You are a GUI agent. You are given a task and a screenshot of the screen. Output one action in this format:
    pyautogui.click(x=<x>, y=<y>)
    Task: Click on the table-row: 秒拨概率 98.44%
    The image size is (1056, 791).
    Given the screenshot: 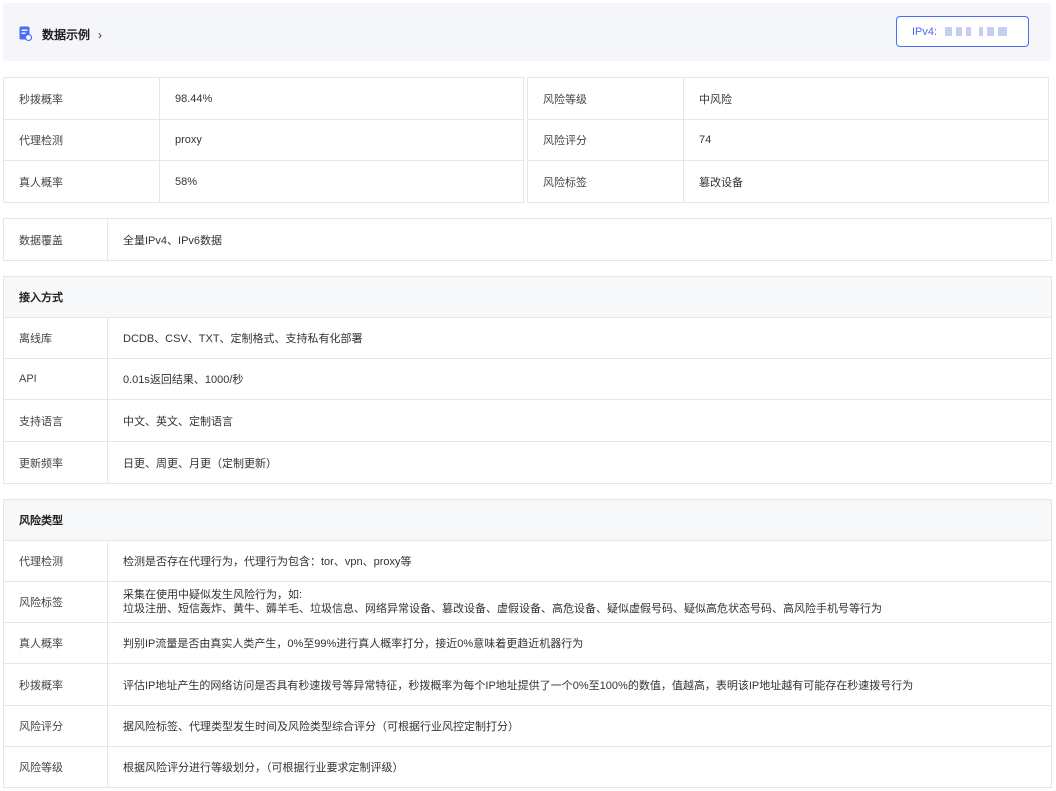 What is the action you would take?
    pyautogui.click(x=263, y=98)
    